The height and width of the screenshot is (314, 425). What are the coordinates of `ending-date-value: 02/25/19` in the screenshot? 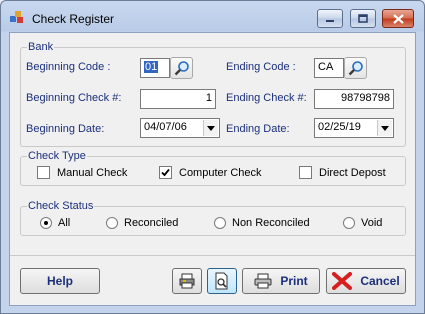 It's located at (339, 127).